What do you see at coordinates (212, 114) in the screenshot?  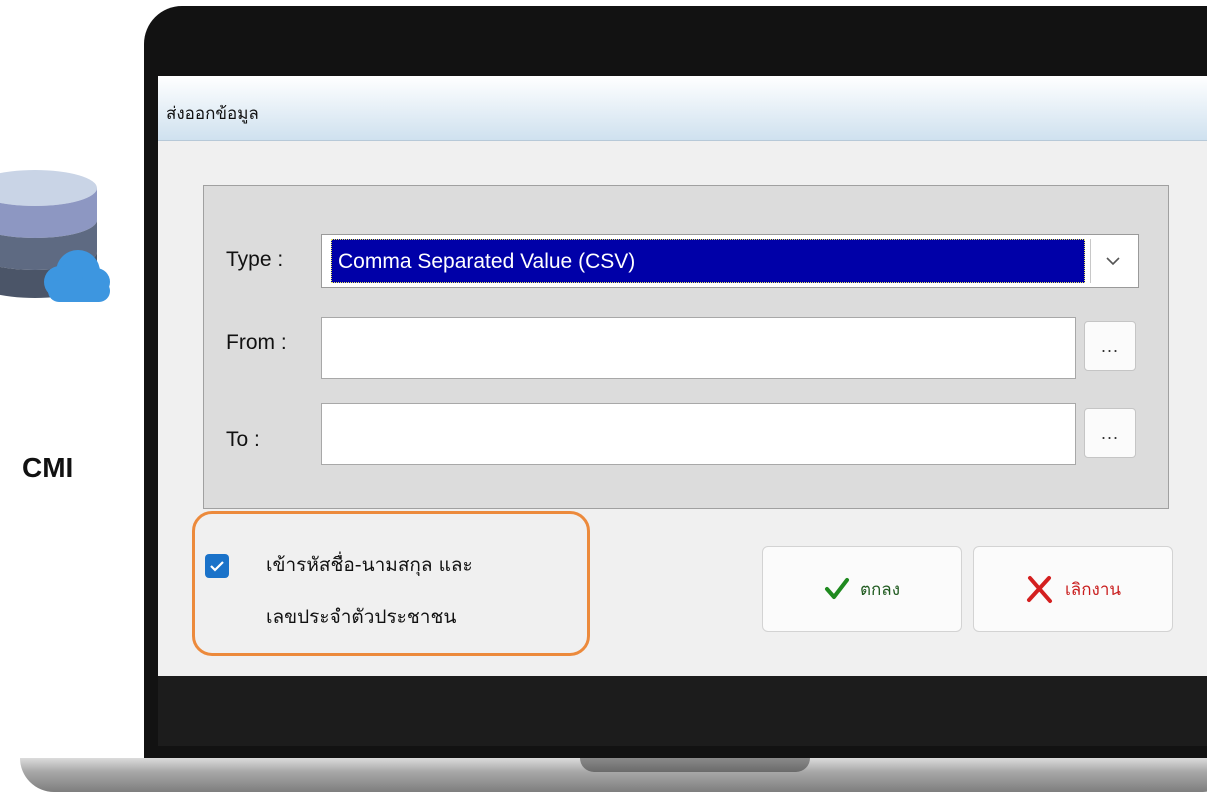 I see `dialog-title: ส่งออกข้อมูล` at bounding box center [212, 114].